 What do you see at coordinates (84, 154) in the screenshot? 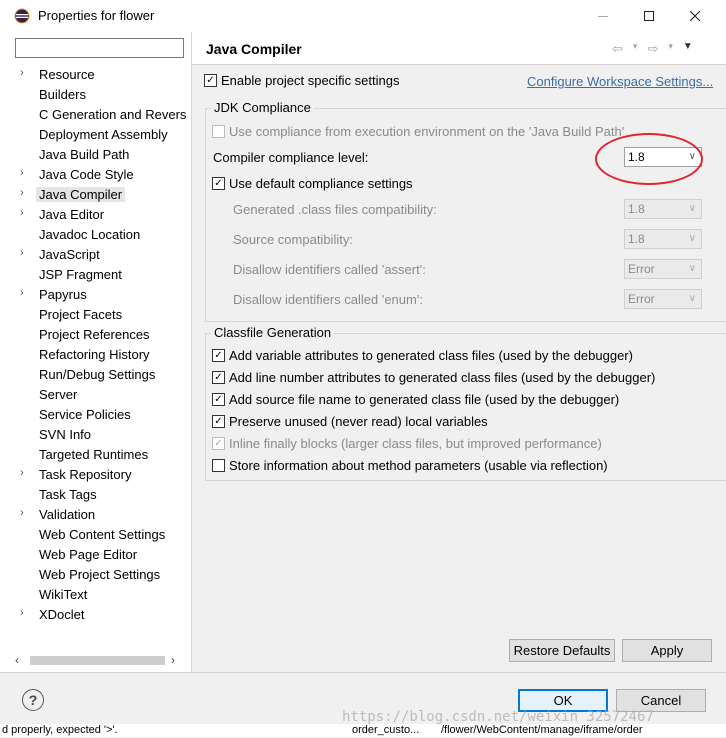
I see `sidebar-item-label: Java Build Path` at bounding box center [84, 154].